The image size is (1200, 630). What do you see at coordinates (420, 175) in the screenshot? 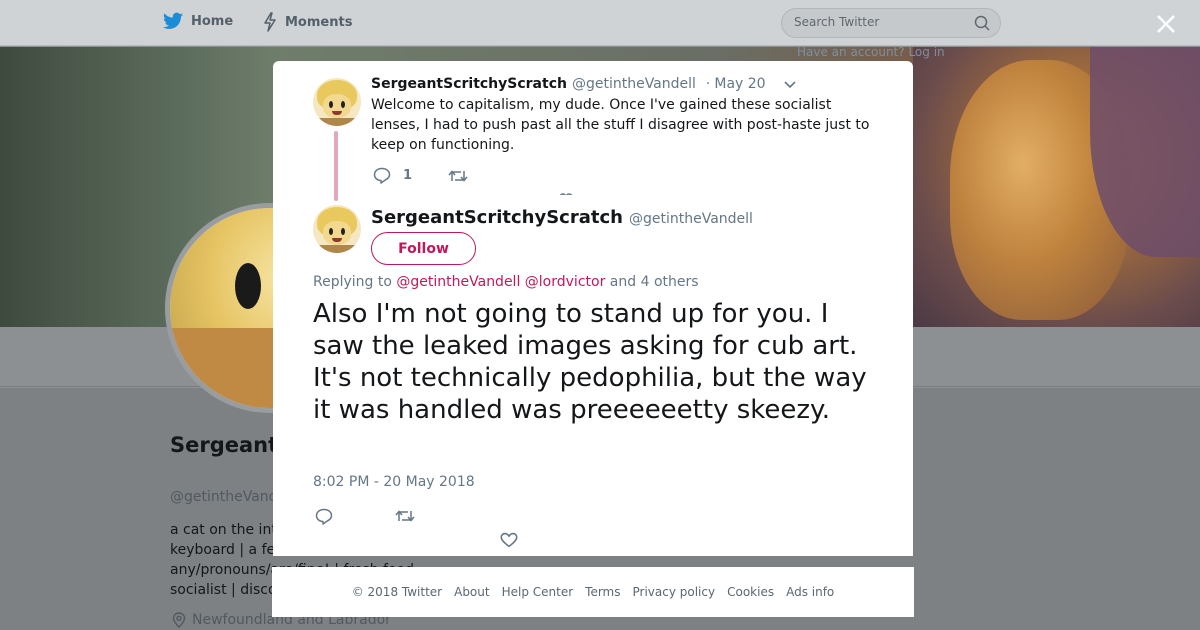
I see `parent-tweet-actions: 1` at bounding box center [420, 175].